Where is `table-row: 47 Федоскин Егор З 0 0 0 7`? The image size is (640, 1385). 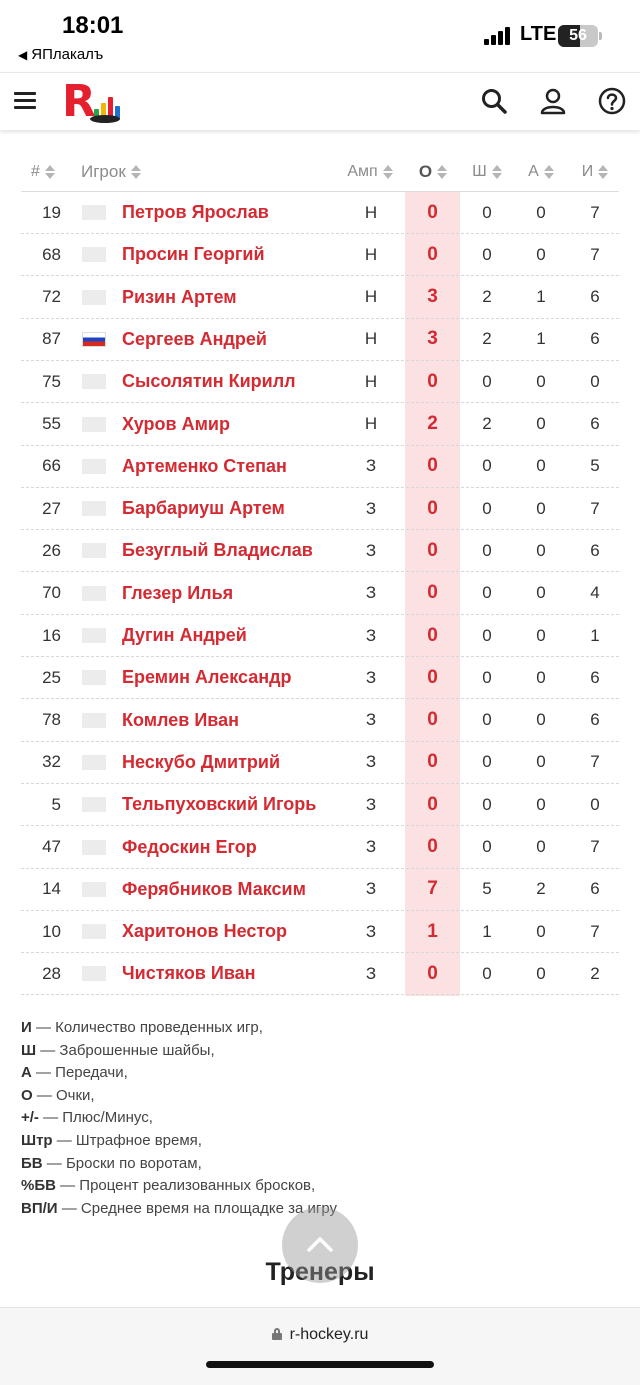 table-row: 47 Федоскин Егор З 0 0 0 7 is located at coordinates (320, 848).